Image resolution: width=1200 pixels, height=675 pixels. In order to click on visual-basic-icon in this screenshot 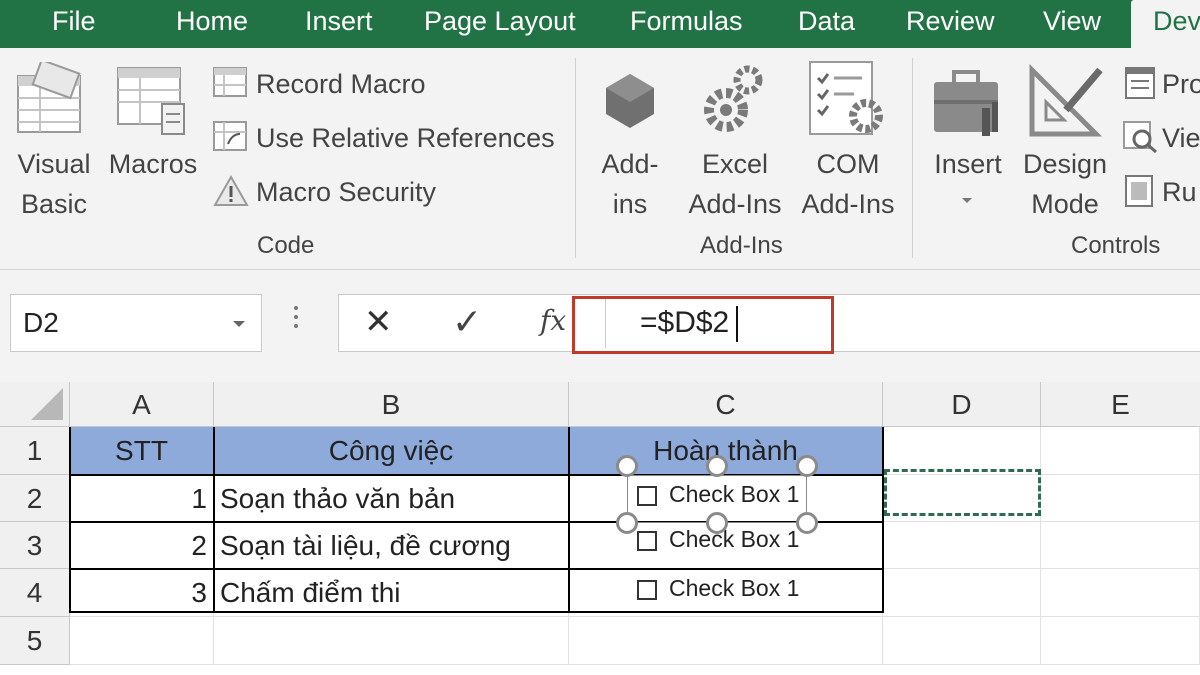, I will do `click(52, 100)`.